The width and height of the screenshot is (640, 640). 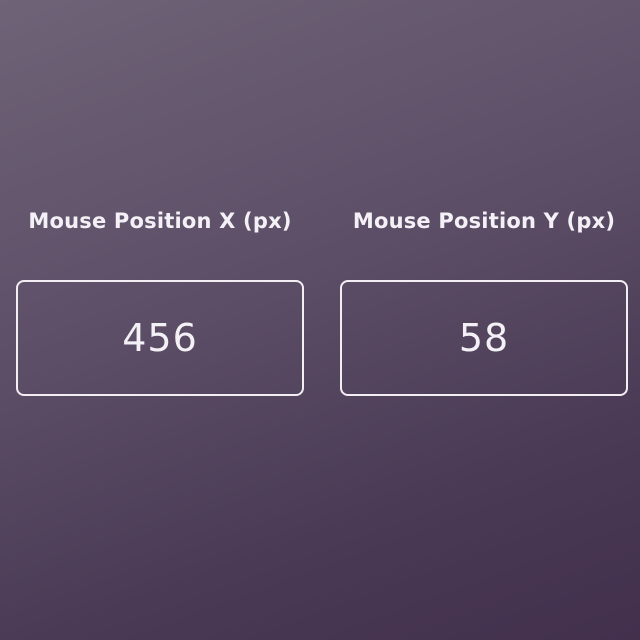 I want to click on mouse-position-x-value: 456, so click(x=160, y=338).